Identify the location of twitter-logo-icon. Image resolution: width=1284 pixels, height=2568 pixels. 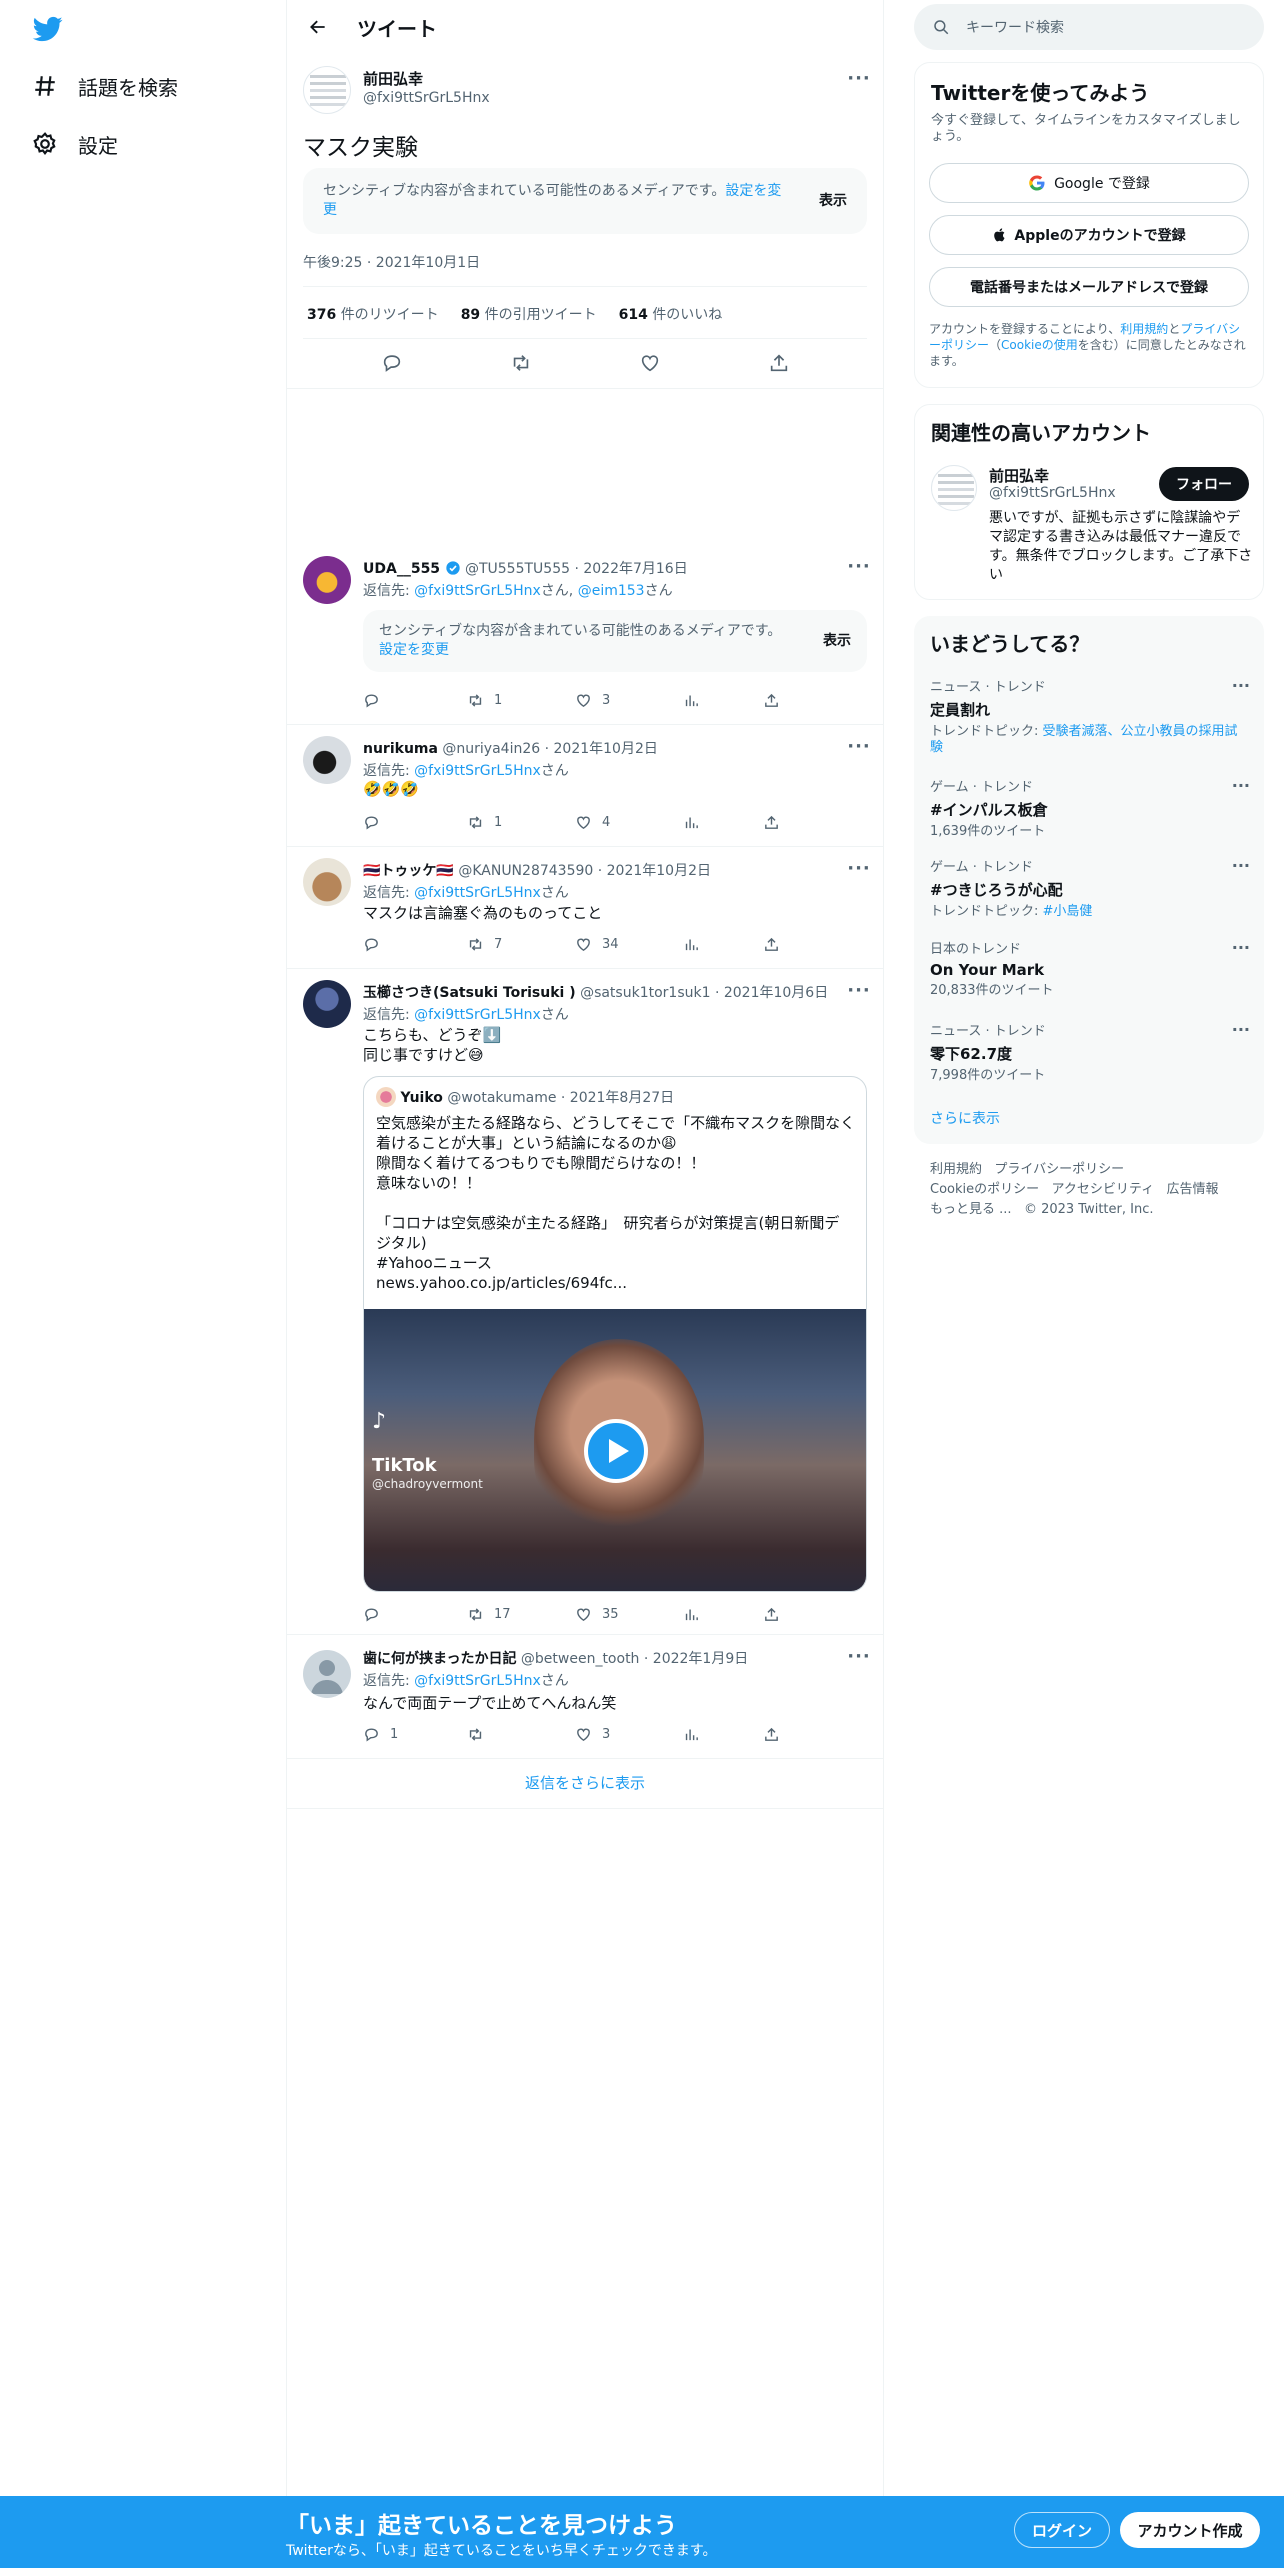
(48, 29).